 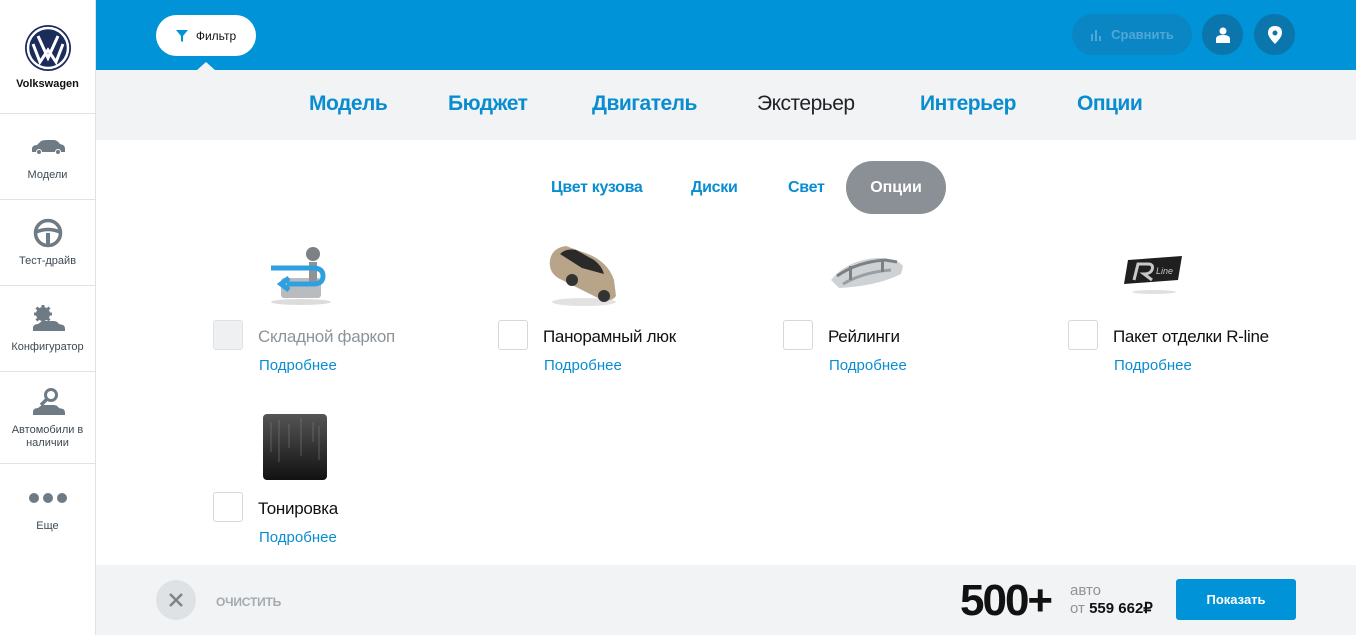 I want to click on option-towbar: Складной фаркоп Подробнее, so click(x=353, y=320).